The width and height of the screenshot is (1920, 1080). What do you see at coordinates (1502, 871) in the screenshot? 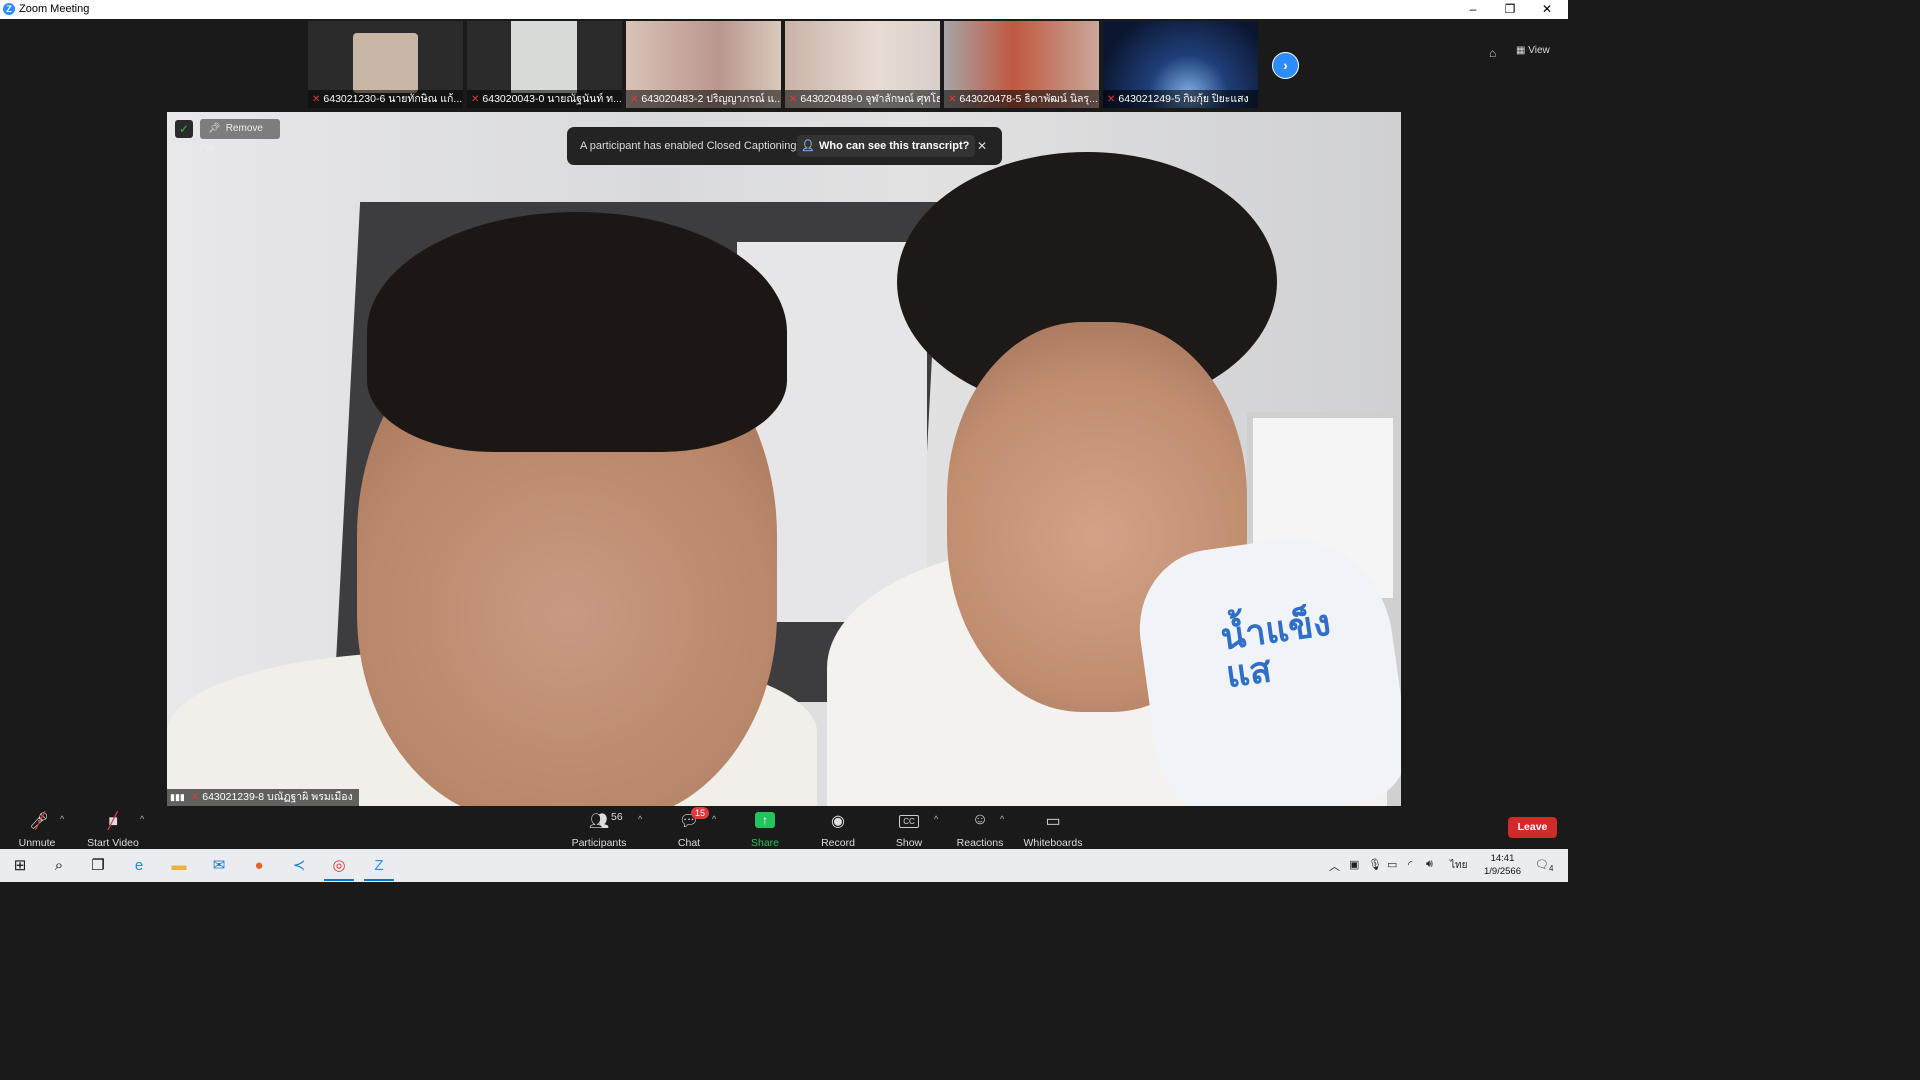
I see `taskbar-date: 1/9/2566` at bounding box center [1502, 871].